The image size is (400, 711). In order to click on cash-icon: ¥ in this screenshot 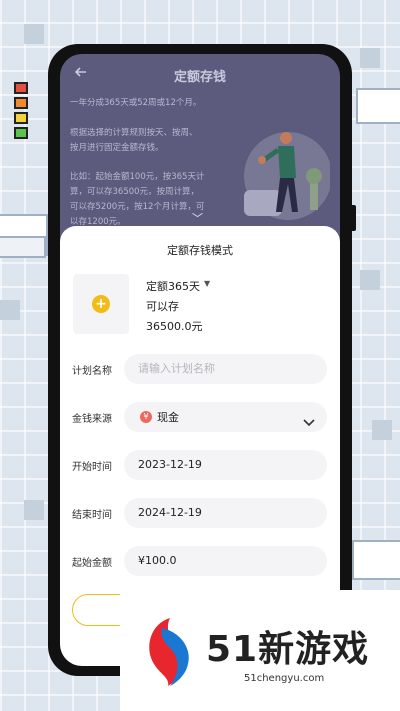, I will do `click(146, 417)`.